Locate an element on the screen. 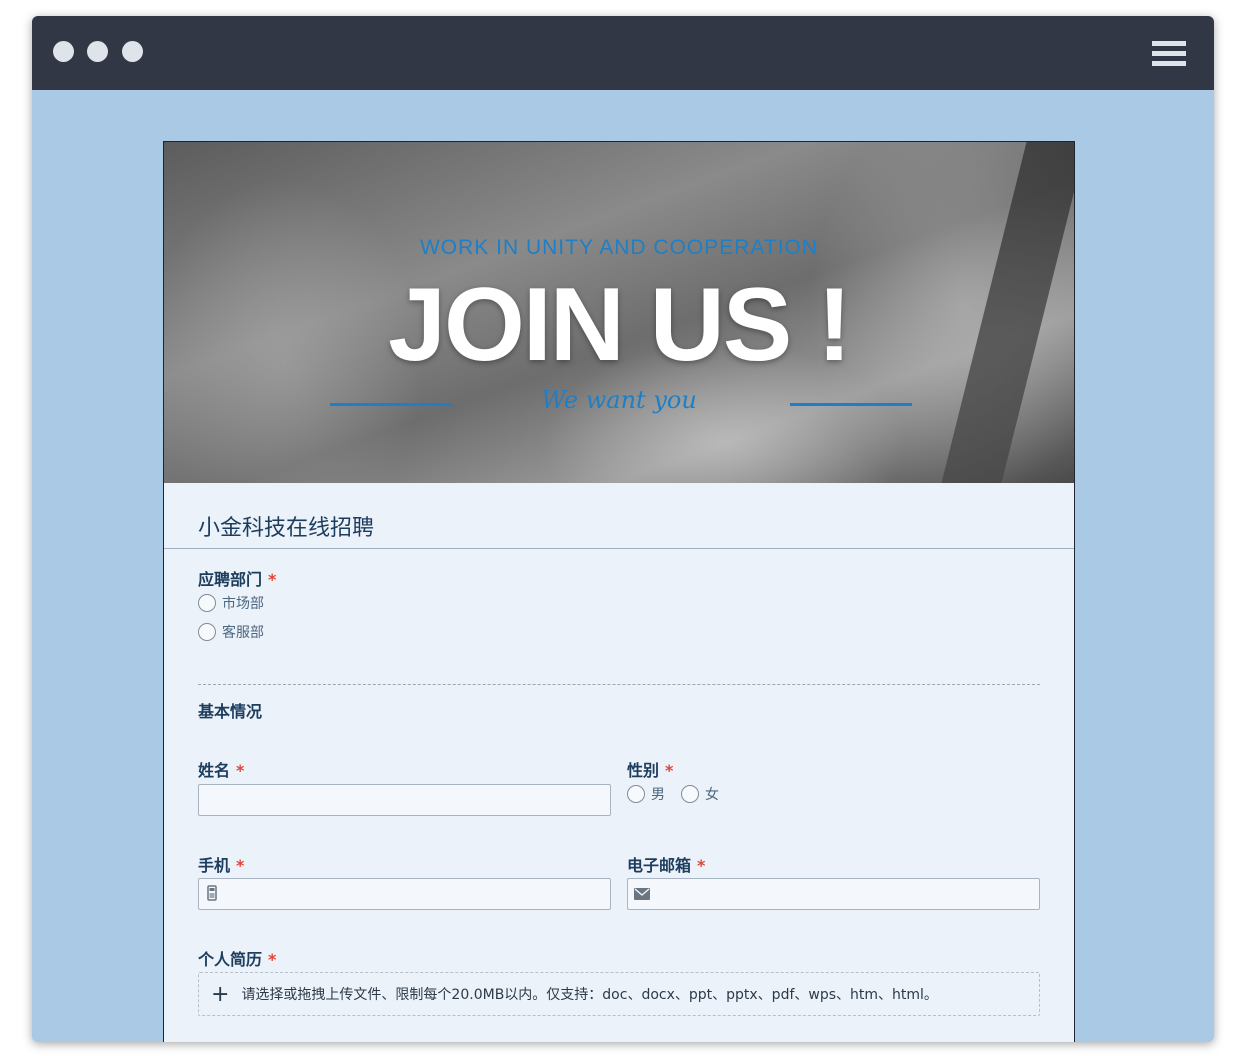 Image resolution: width=1239 pixels, height=1056 pixels. email-label: 电子邮箱 * is located at coordinates (666, 864).